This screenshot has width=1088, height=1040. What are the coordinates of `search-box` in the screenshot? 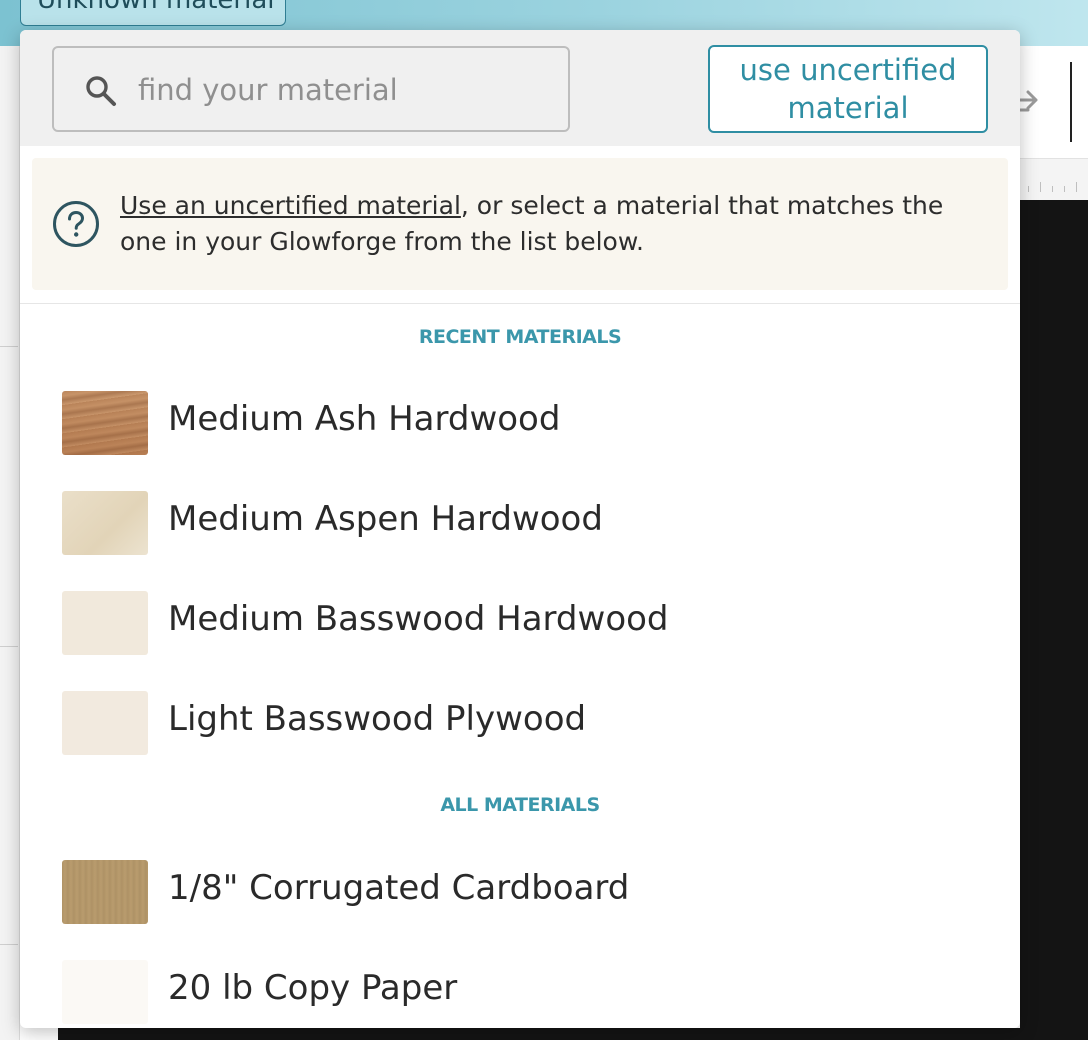 It's located at (311, 89).